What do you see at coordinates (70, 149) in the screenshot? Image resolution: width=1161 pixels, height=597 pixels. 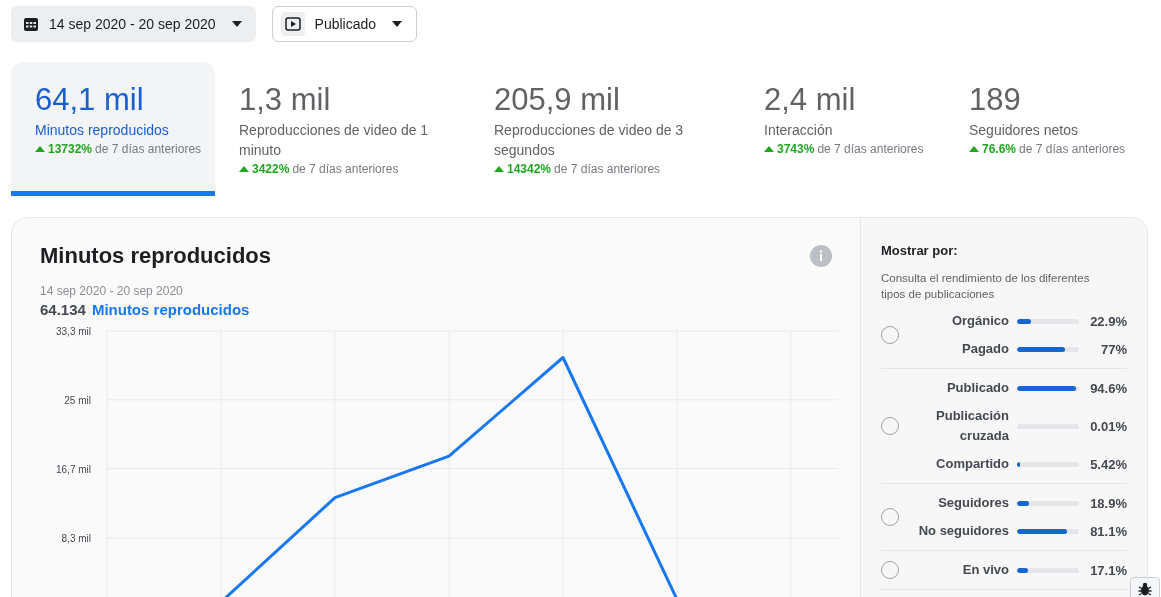 I see `change-percent: 13732%` at bounding box center [70, 149].